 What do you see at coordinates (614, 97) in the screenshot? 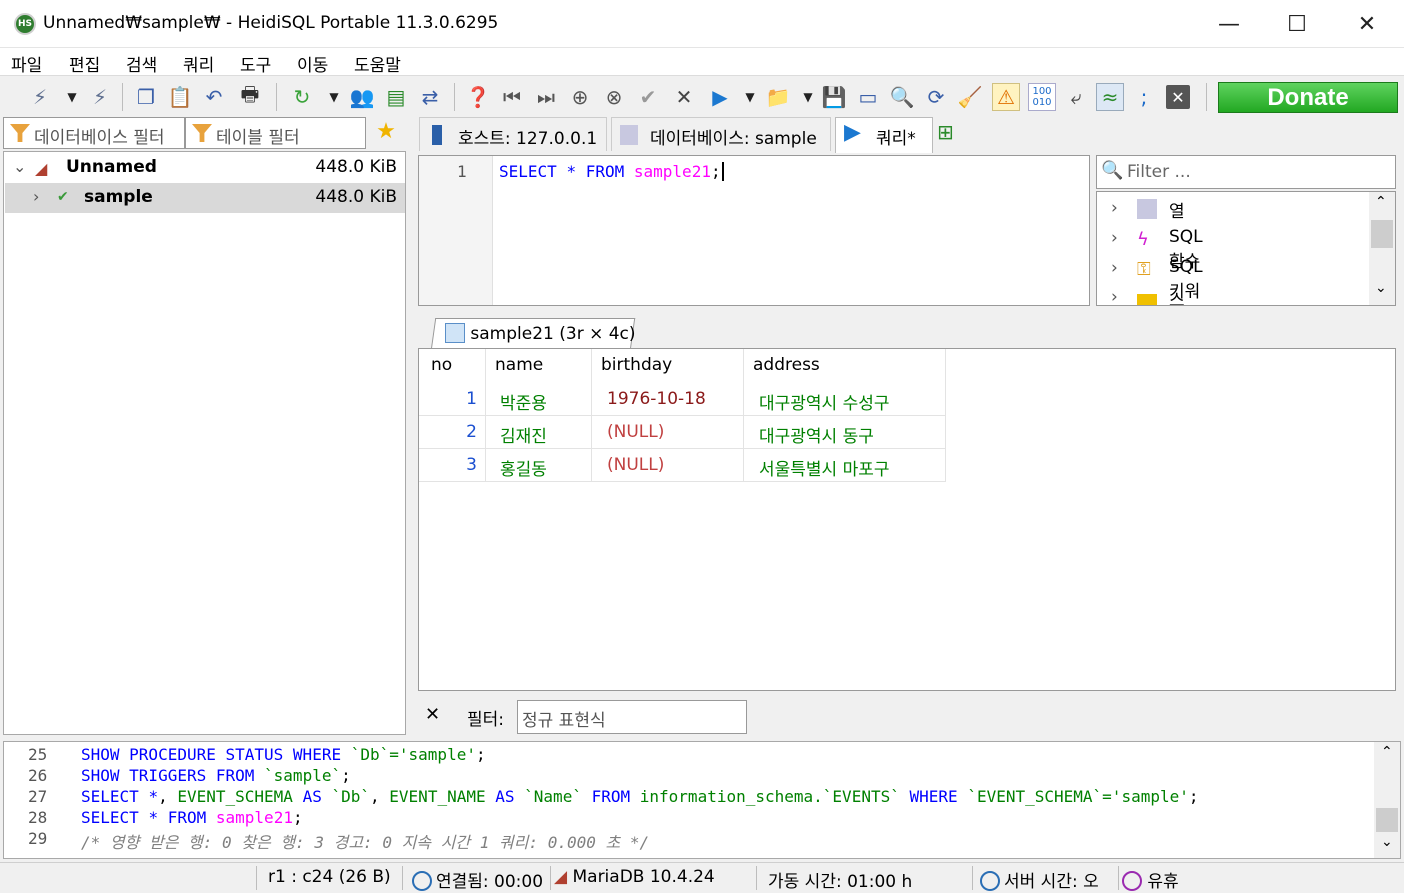
I see `delete-icon: ⊗` at bounding box center [614, 97].